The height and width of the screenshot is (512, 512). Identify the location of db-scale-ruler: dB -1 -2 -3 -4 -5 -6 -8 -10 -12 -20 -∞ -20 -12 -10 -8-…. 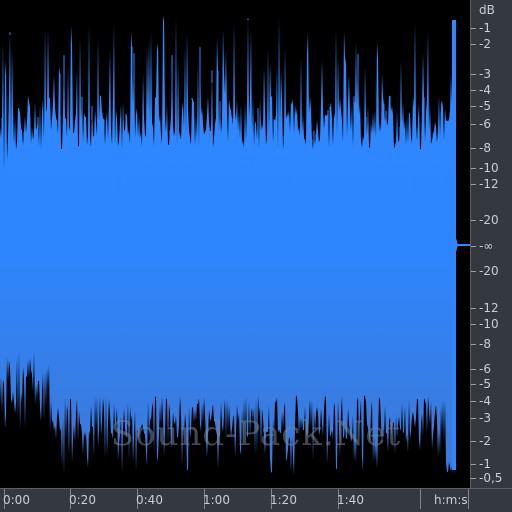
(491, 244).